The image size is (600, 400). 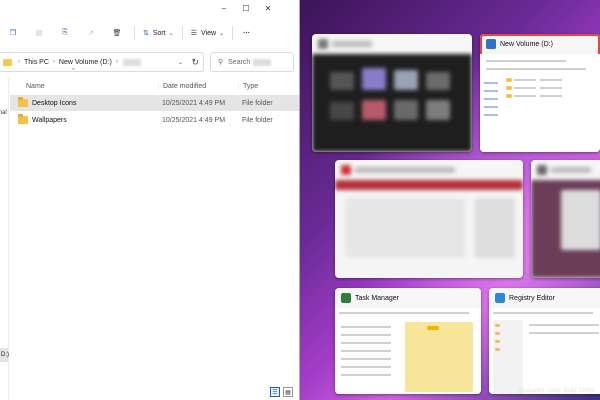 I want to click on minimize-button: –, so click(x=224, y=8).